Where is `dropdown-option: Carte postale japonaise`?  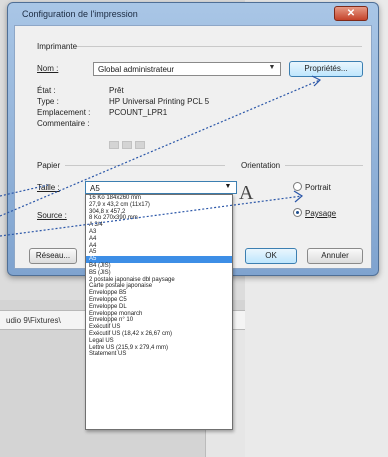
dropdown-option: Carte postale japonaise is located at coordinates (159, 286).